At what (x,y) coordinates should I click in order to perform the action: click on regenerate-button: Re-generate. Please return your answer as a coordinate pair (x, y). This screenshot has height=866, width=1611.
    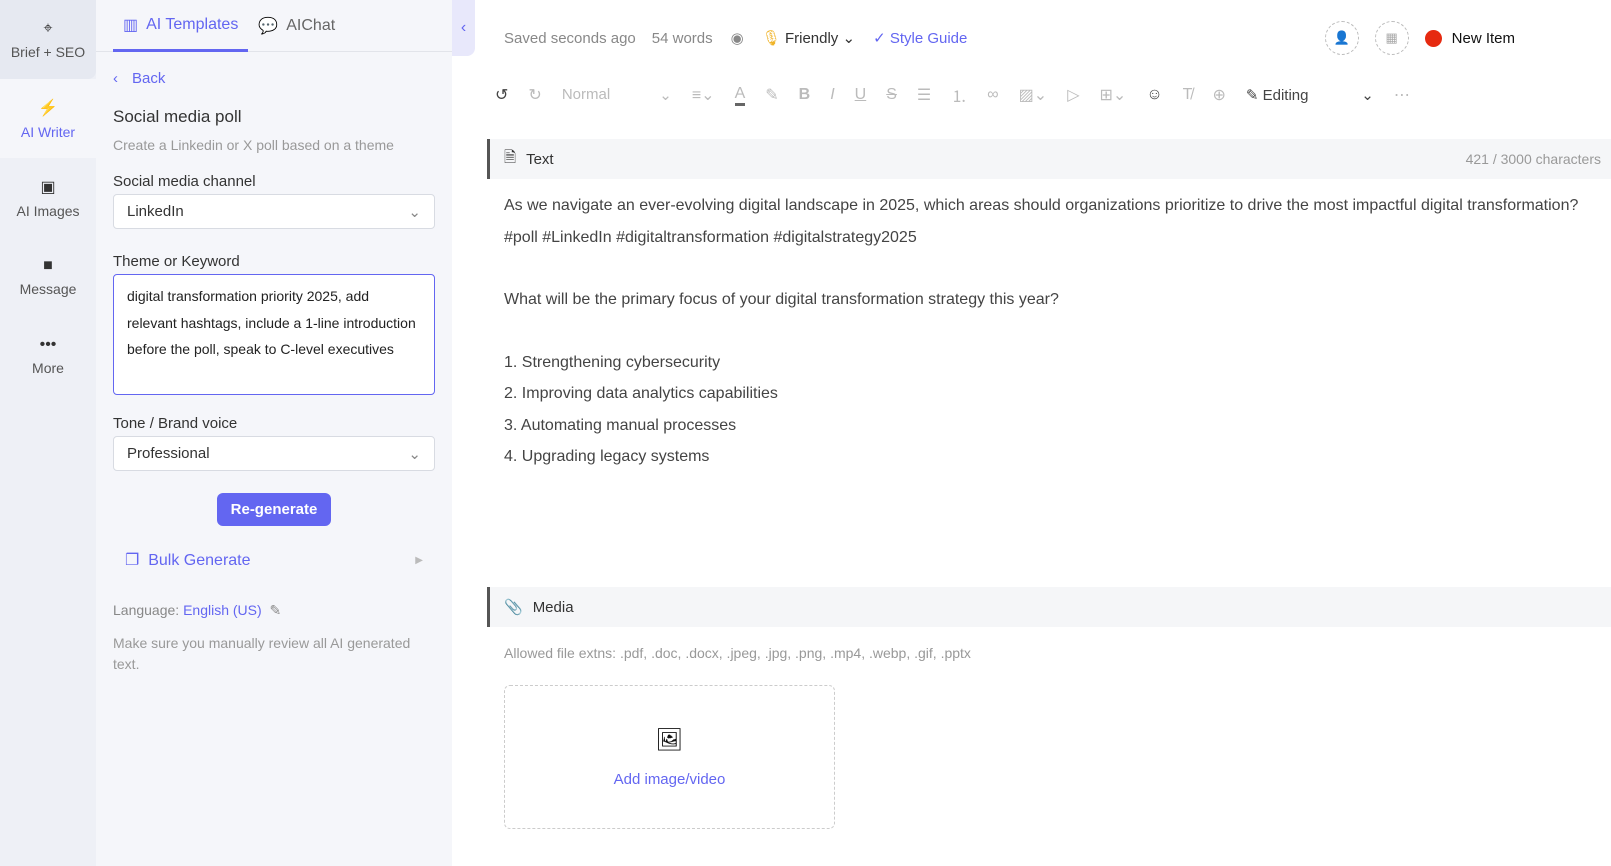
    Looking at the image, I should click on (274, 509).